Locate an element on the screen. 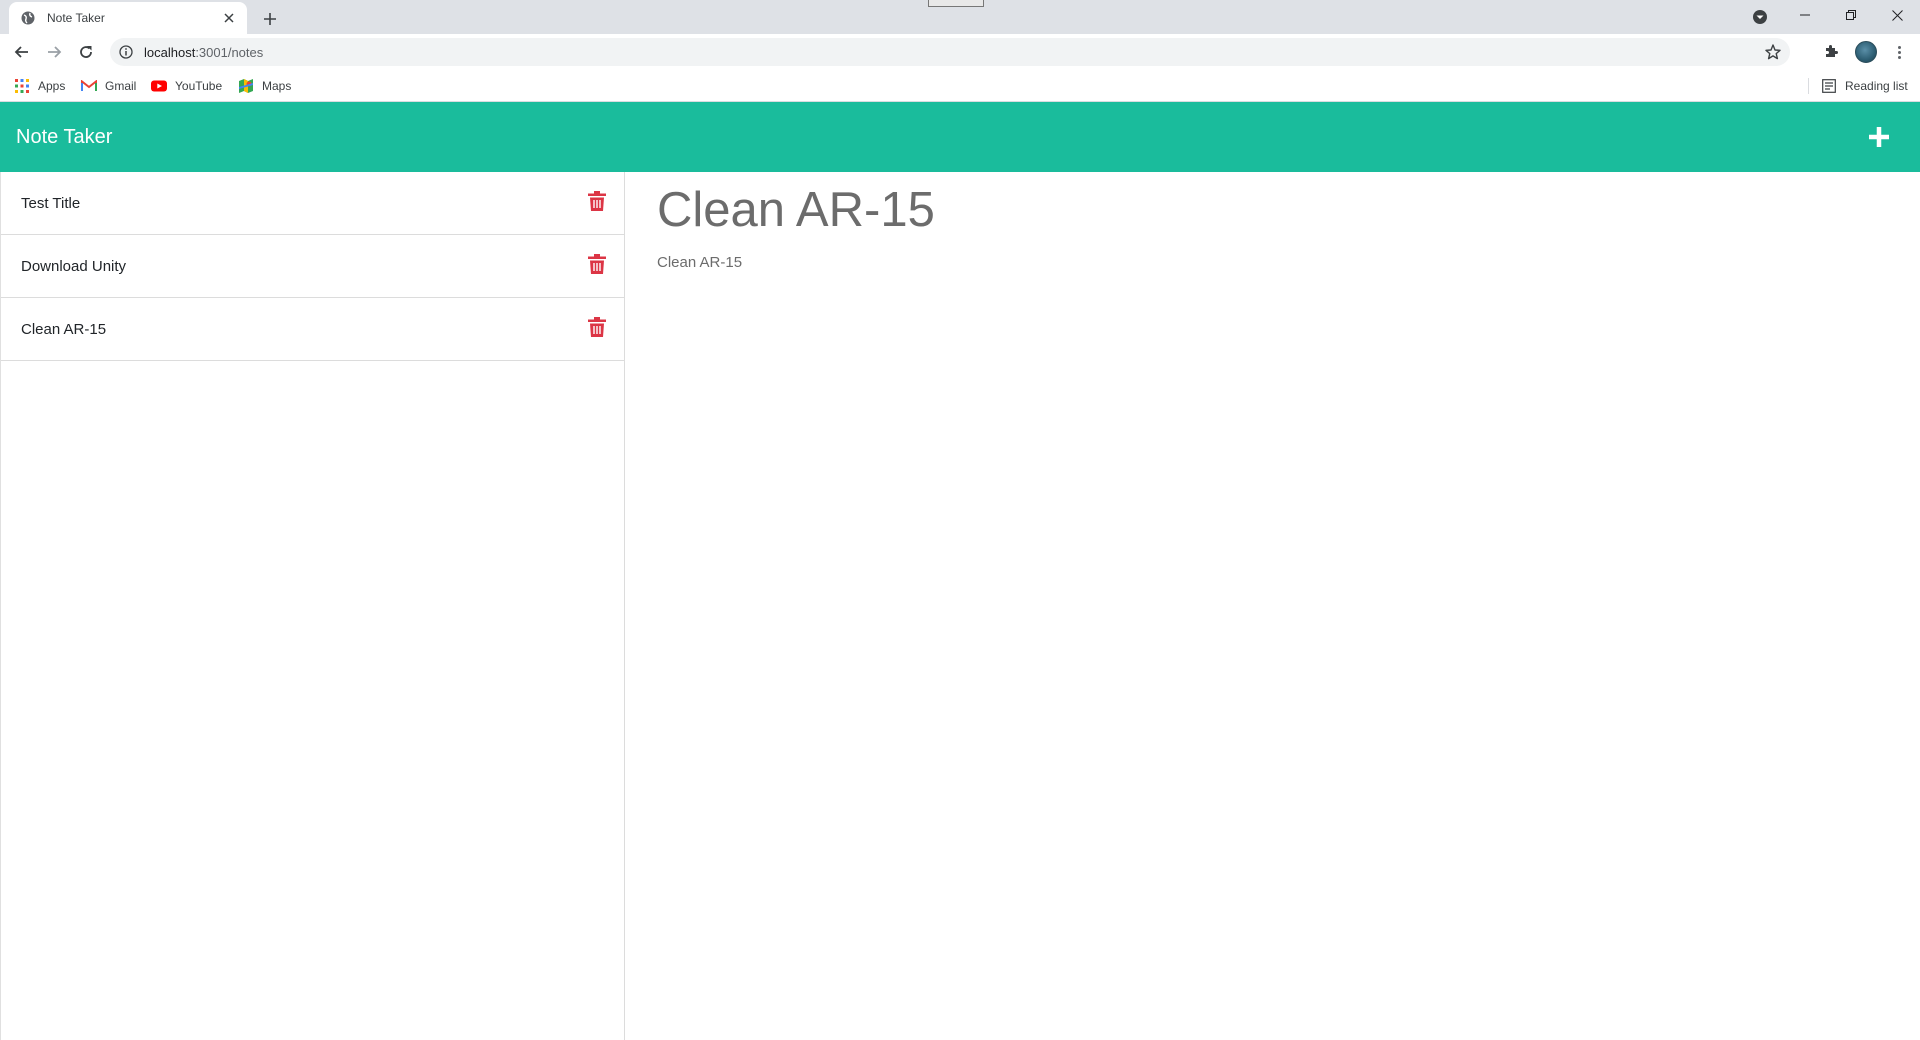 Image resolution: width=1920 pixels, height=1040 pixels. bookmarks-separator is located at coordinates (1808, 86).